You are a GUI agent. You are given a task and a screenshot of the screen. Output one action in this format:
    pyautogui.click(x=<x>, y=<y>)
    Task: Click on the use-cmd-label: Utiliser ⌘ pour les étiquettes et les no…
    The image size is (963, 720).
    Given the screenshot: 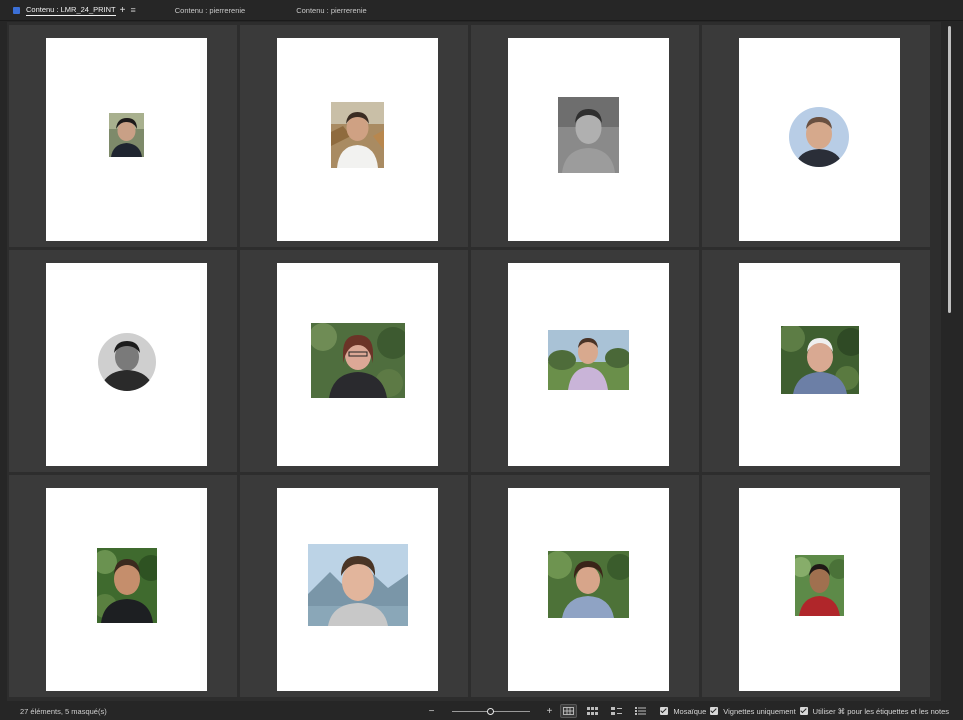 What is the action you would take?
    pyautogui.click(x=880, y=711)
    